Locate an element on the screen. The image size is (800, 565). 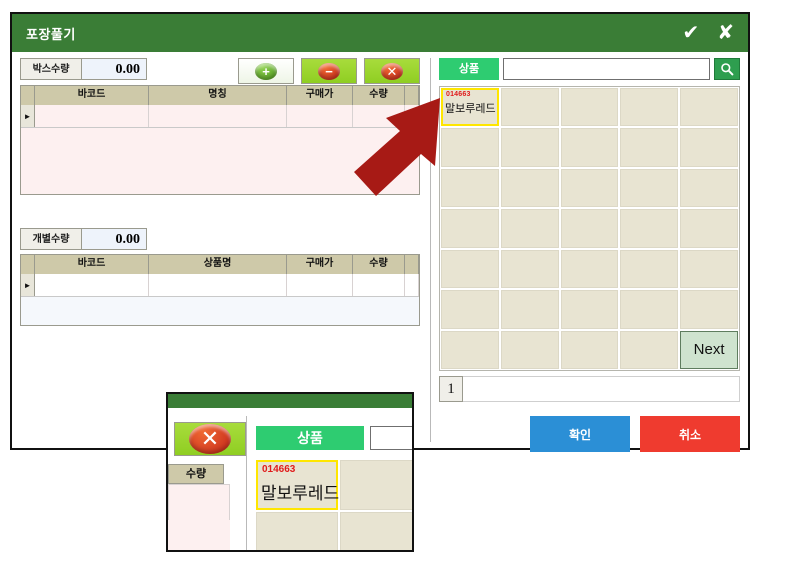
product-tile: 014663 말보루레드 1 is located at coordinates (470, 107).